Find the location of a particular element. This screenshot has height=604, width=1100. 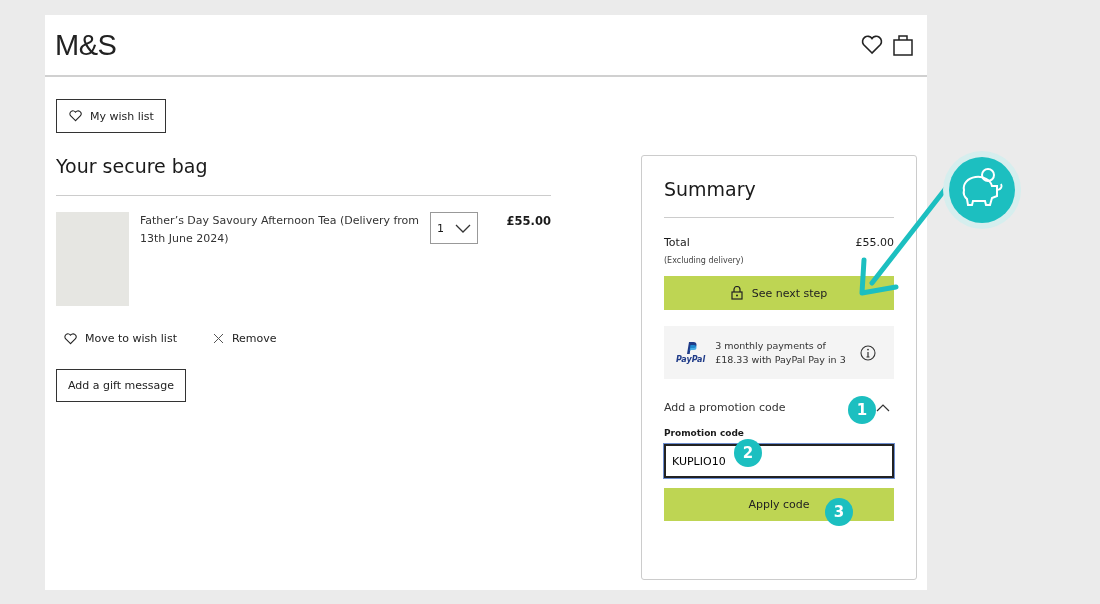

total-label: Total is located at coordinates (677, 242).